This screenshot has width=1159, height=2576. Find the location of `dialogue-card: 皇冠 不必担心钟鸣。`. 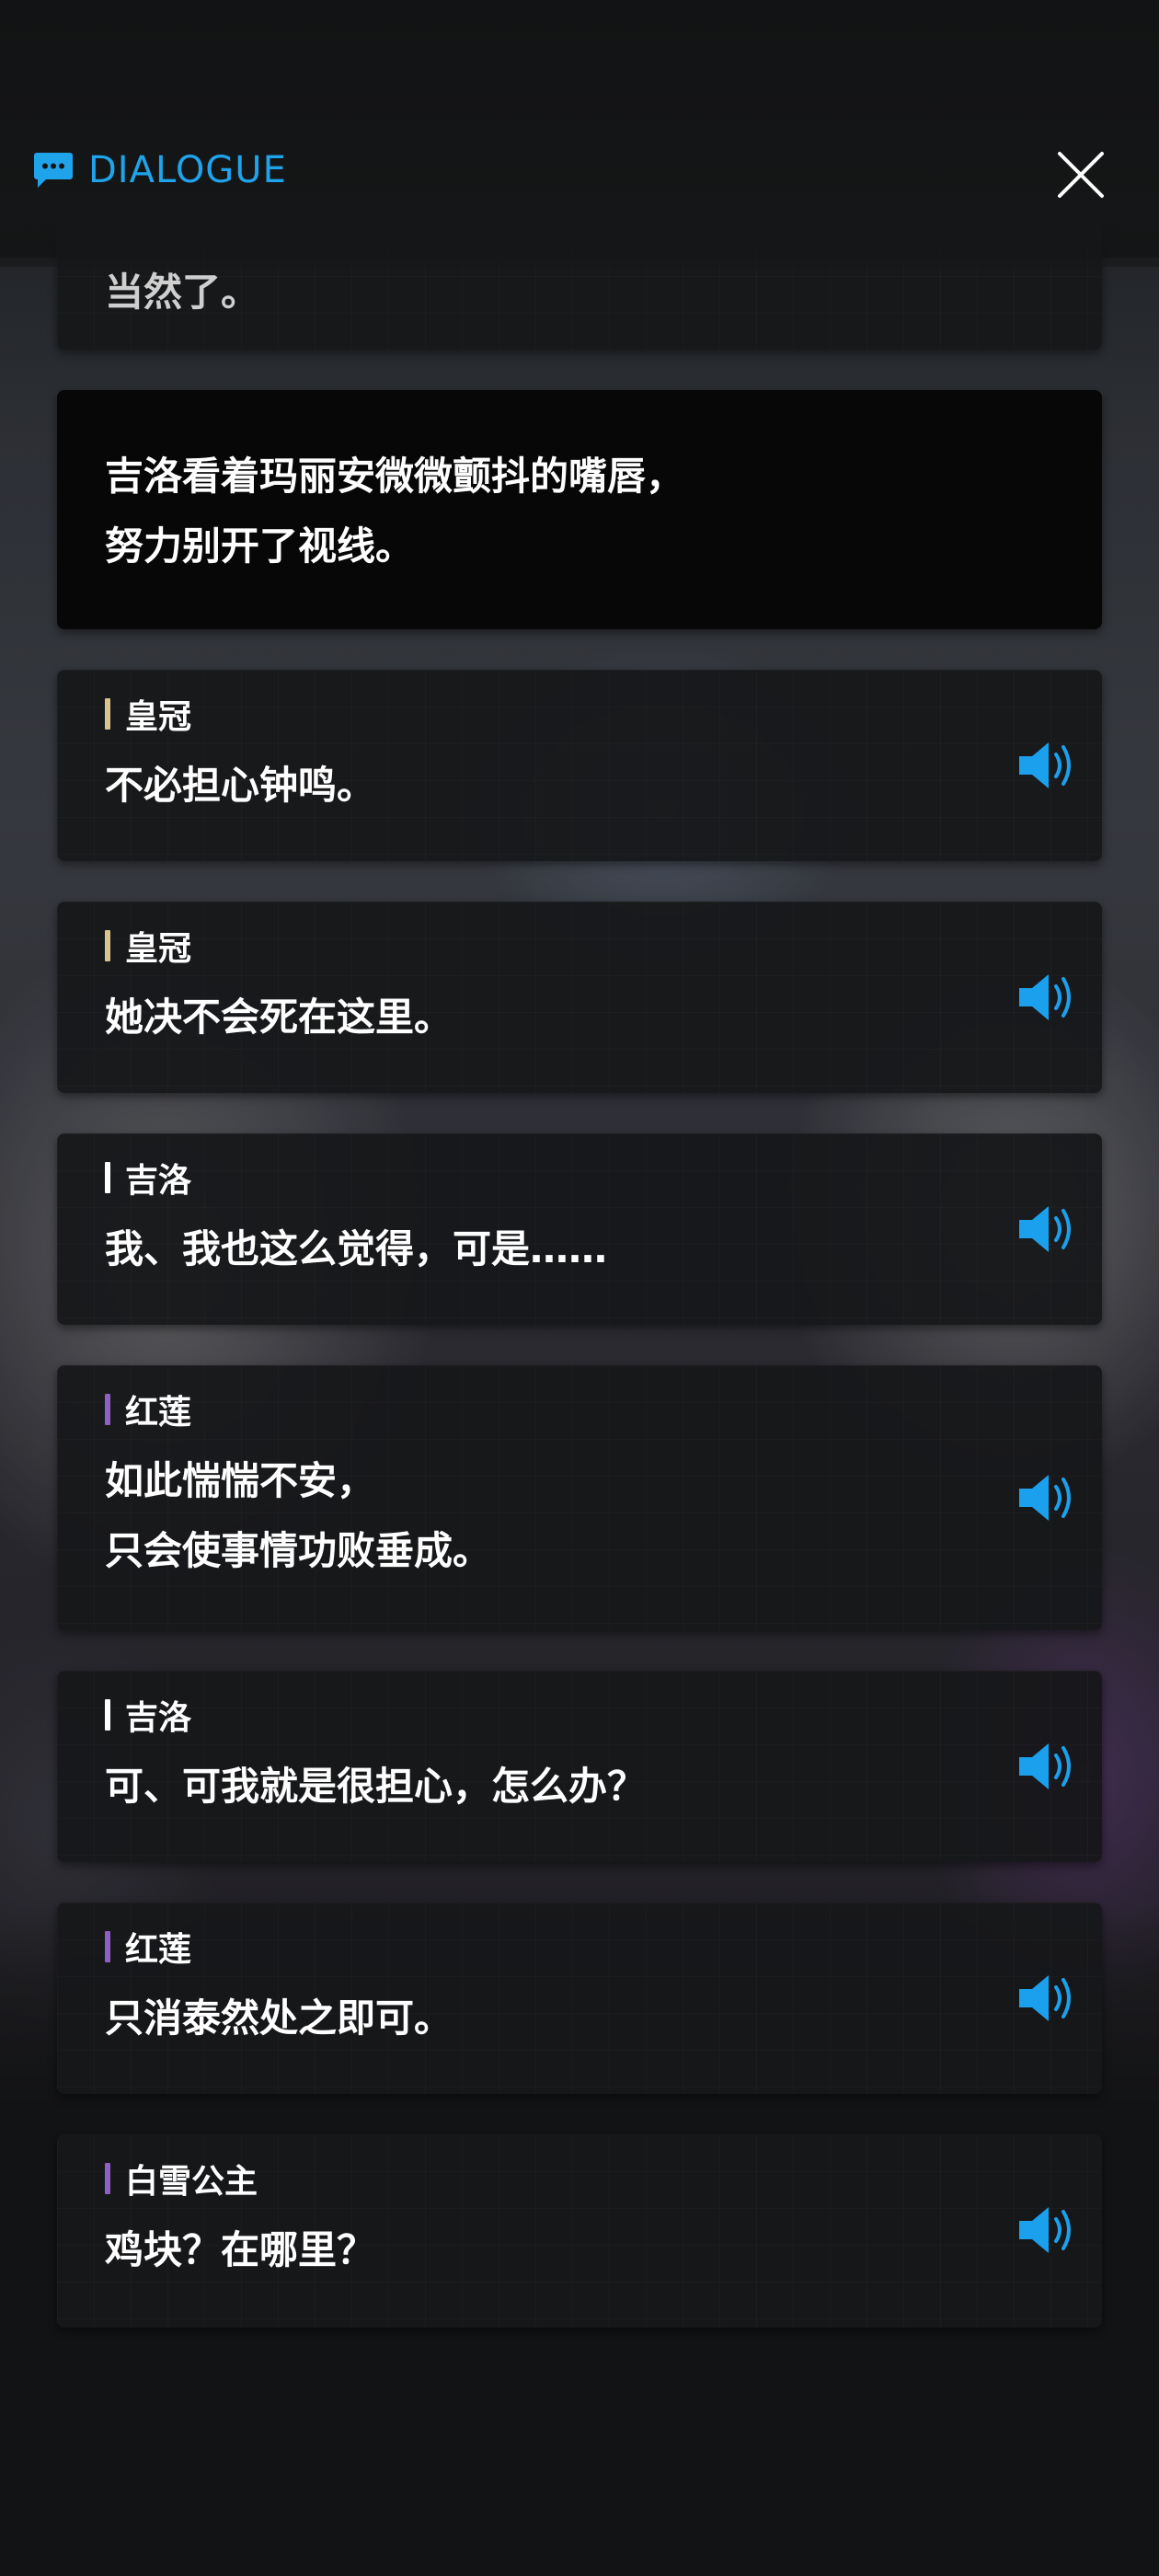

dialogue-card: 皇冠 不必担心钟鸣。 is located at coordinates (579, 765).